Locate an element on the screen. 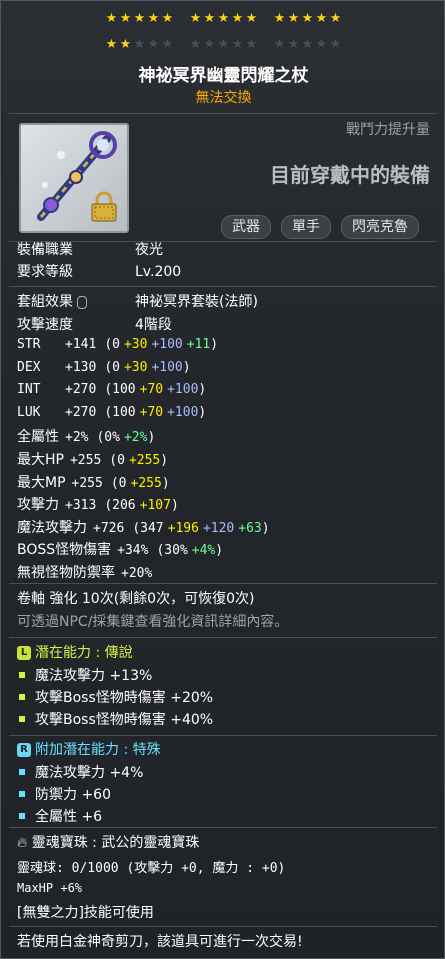  stat-a: +255 is located at coordinates (144, 460).